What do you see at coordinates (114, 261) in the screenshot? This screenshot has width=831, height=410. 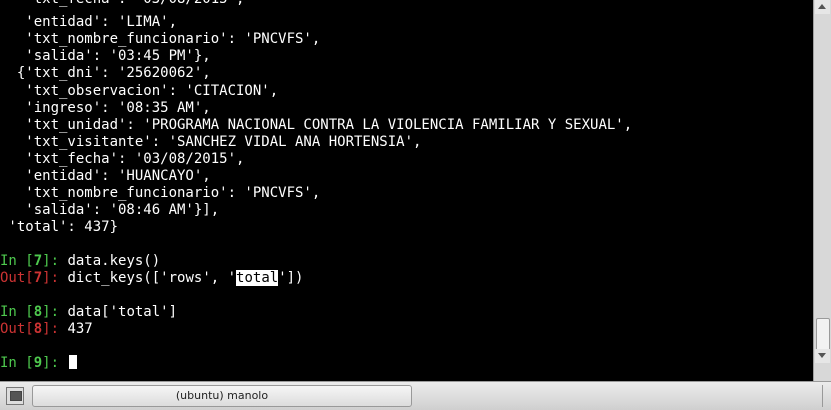 I see `input-code: data.keys()` at bounding box center [114, 261].